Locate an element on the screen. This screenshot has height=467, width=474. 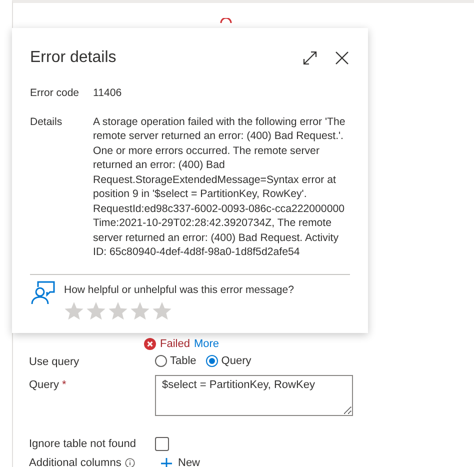
field-label: Details is located at coordinates (47, 122).